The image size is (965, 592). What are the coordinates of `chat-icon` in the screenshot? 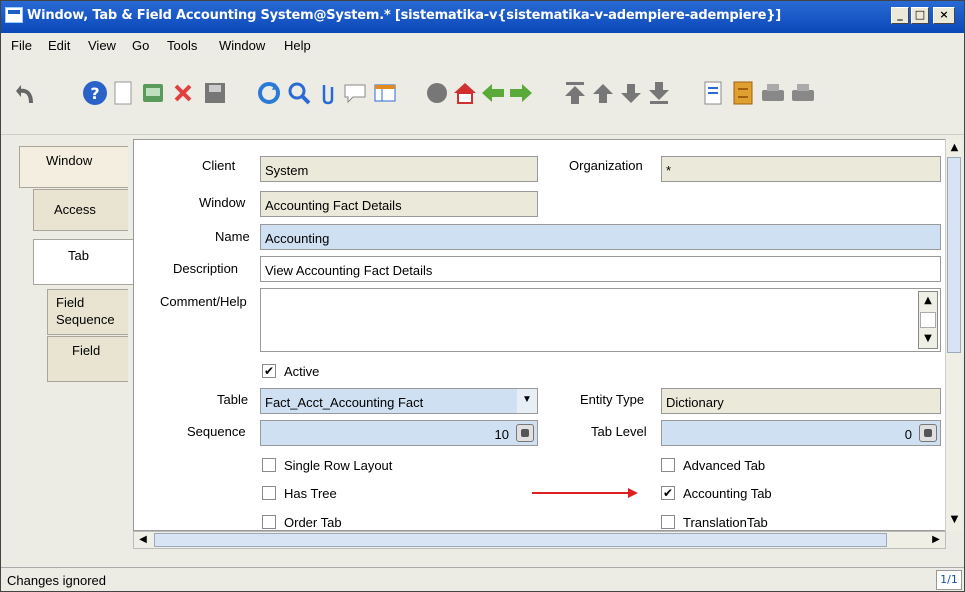 It's located at (355, 93).